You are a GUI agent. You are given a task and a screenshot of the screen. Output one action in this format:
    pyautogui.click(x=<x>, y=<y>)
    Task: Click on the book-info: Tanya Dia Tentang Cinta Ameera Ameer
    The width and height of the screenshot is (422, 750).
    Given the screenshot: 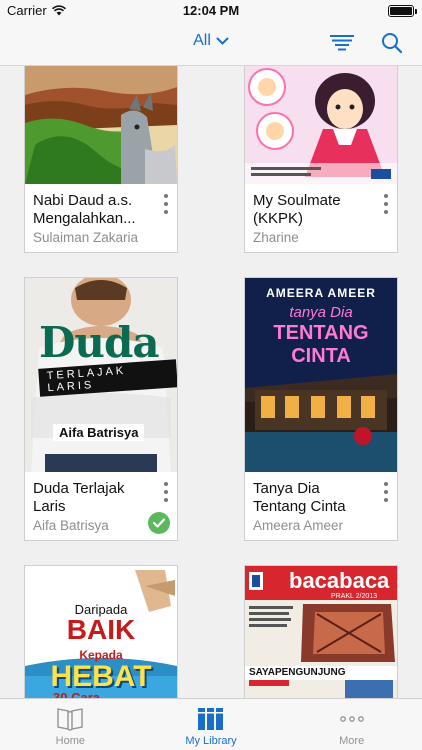 What is the action you would take?
    pyautogui.click(x=321, y=506)
    